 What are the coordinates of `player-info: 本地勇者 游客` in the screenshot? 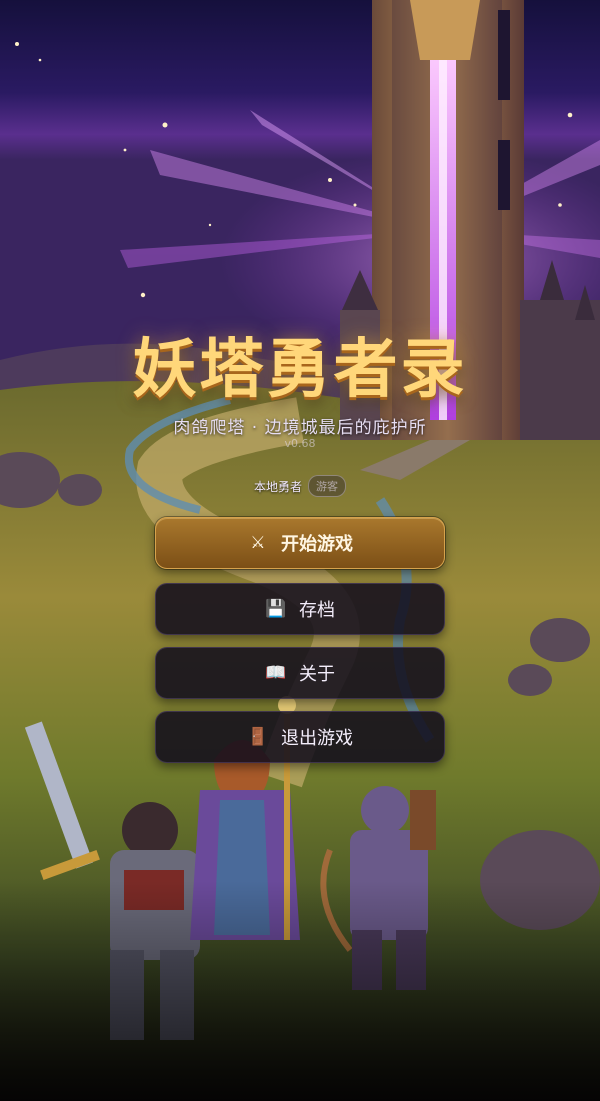 It's located at (300, 486).